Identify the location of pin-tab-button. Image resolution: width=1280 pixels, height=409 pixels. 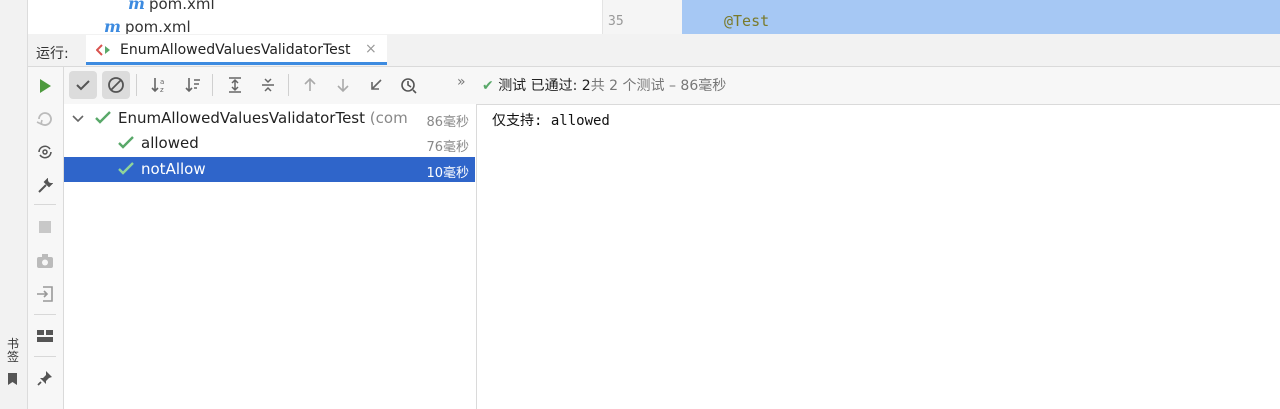
(45, 378).